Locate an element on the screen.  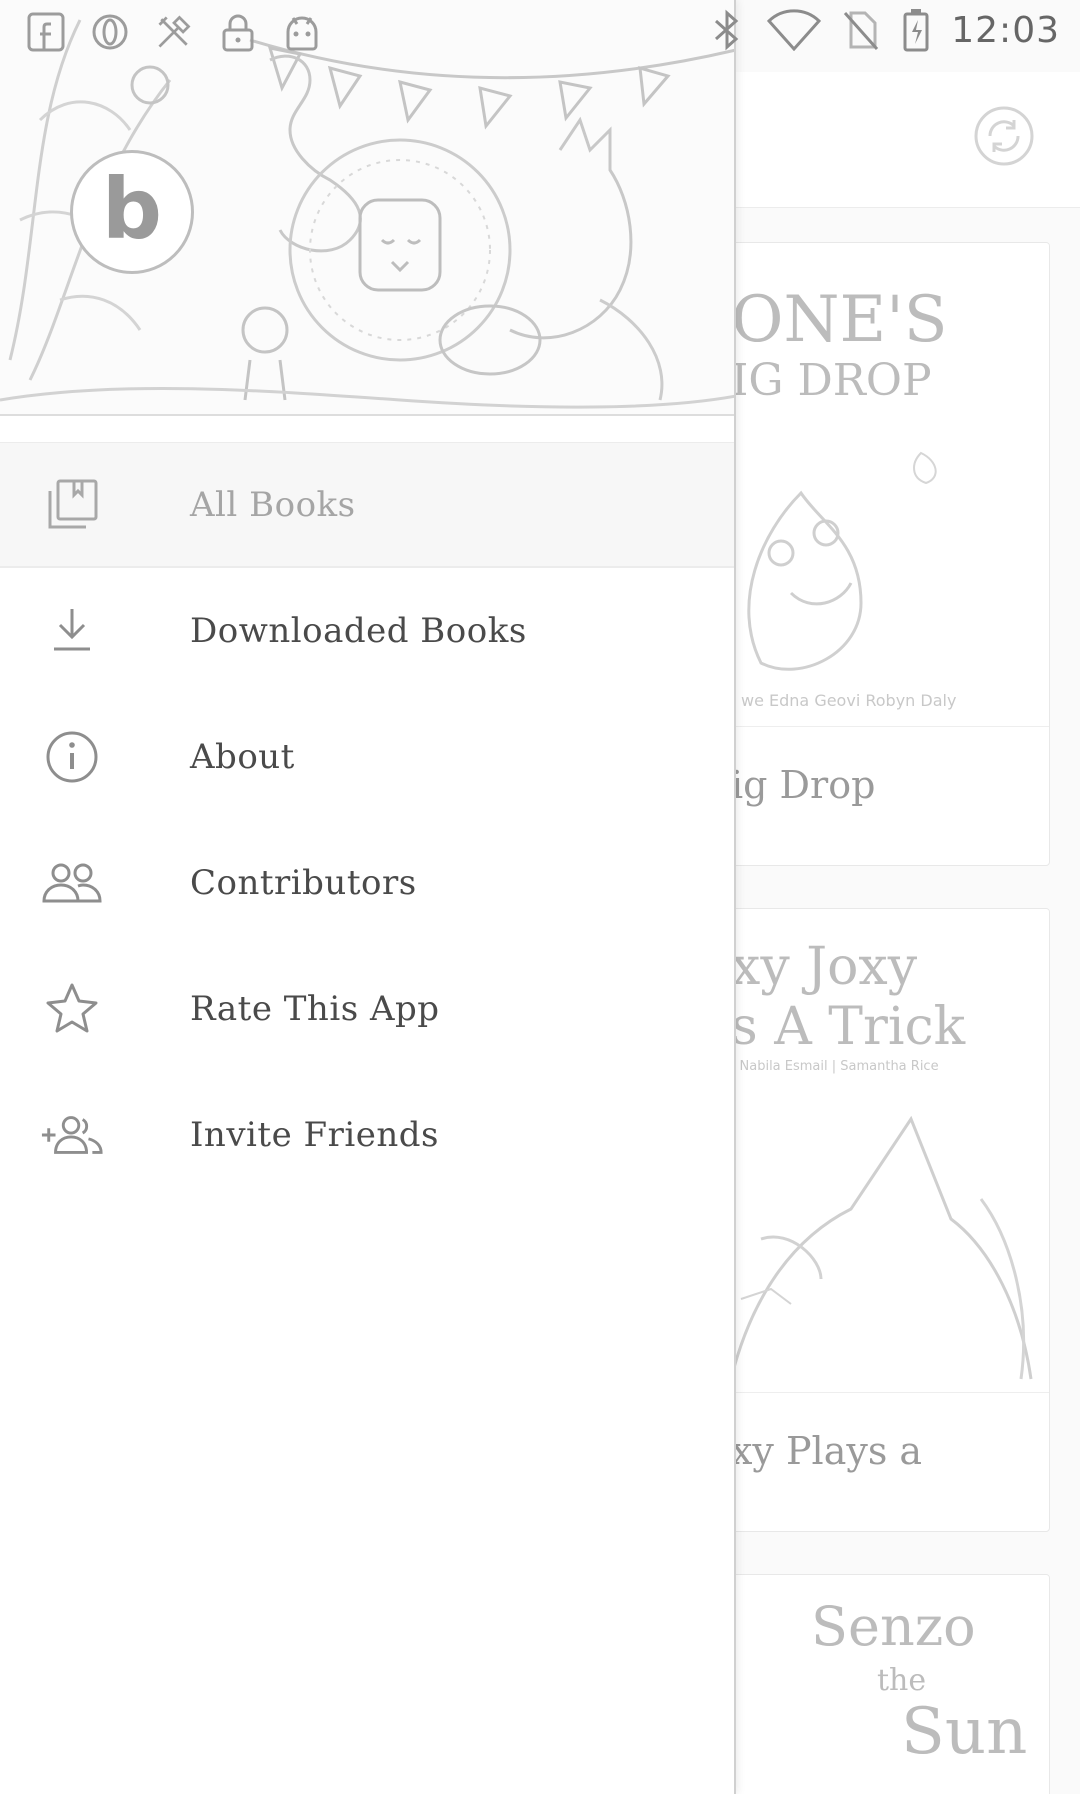
app-logo: b is located at coordinates (132, 212).